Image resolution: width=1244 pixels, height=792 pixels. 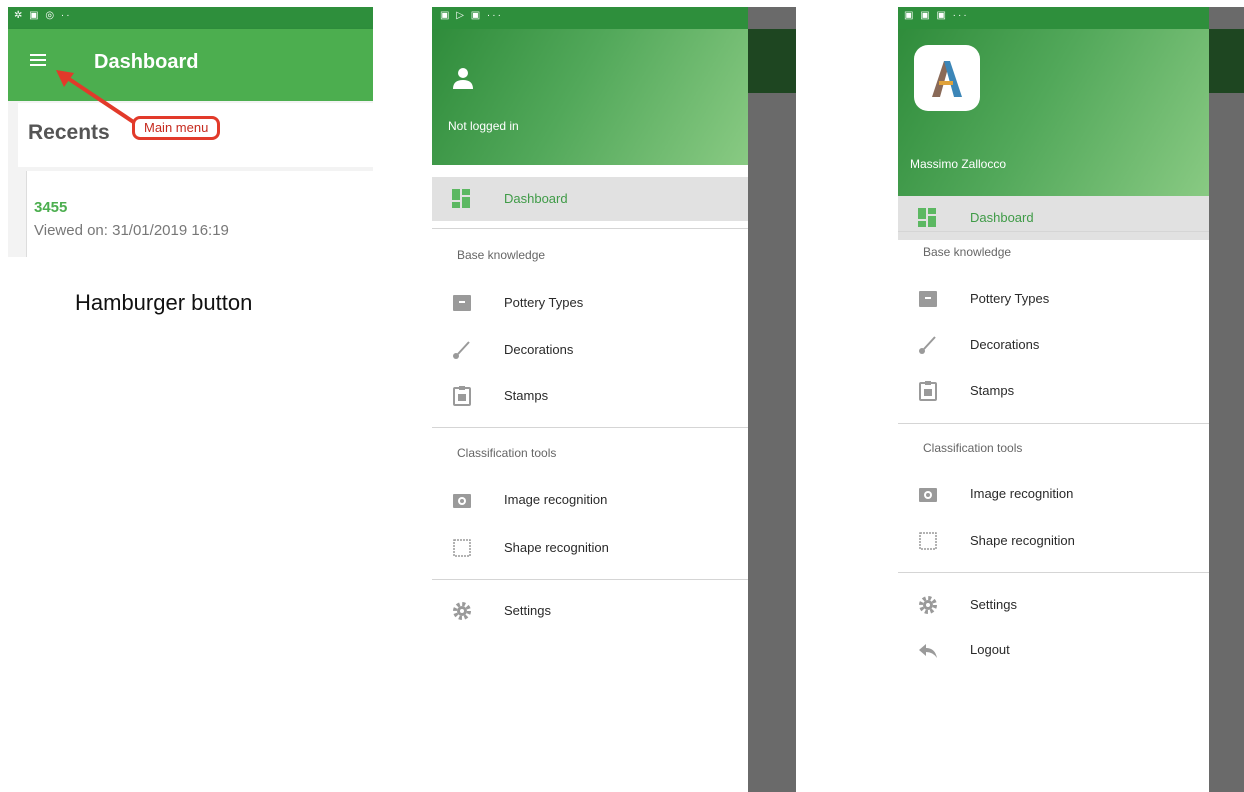 I want to click on hamburger-icon, so click(x=38, y=61).